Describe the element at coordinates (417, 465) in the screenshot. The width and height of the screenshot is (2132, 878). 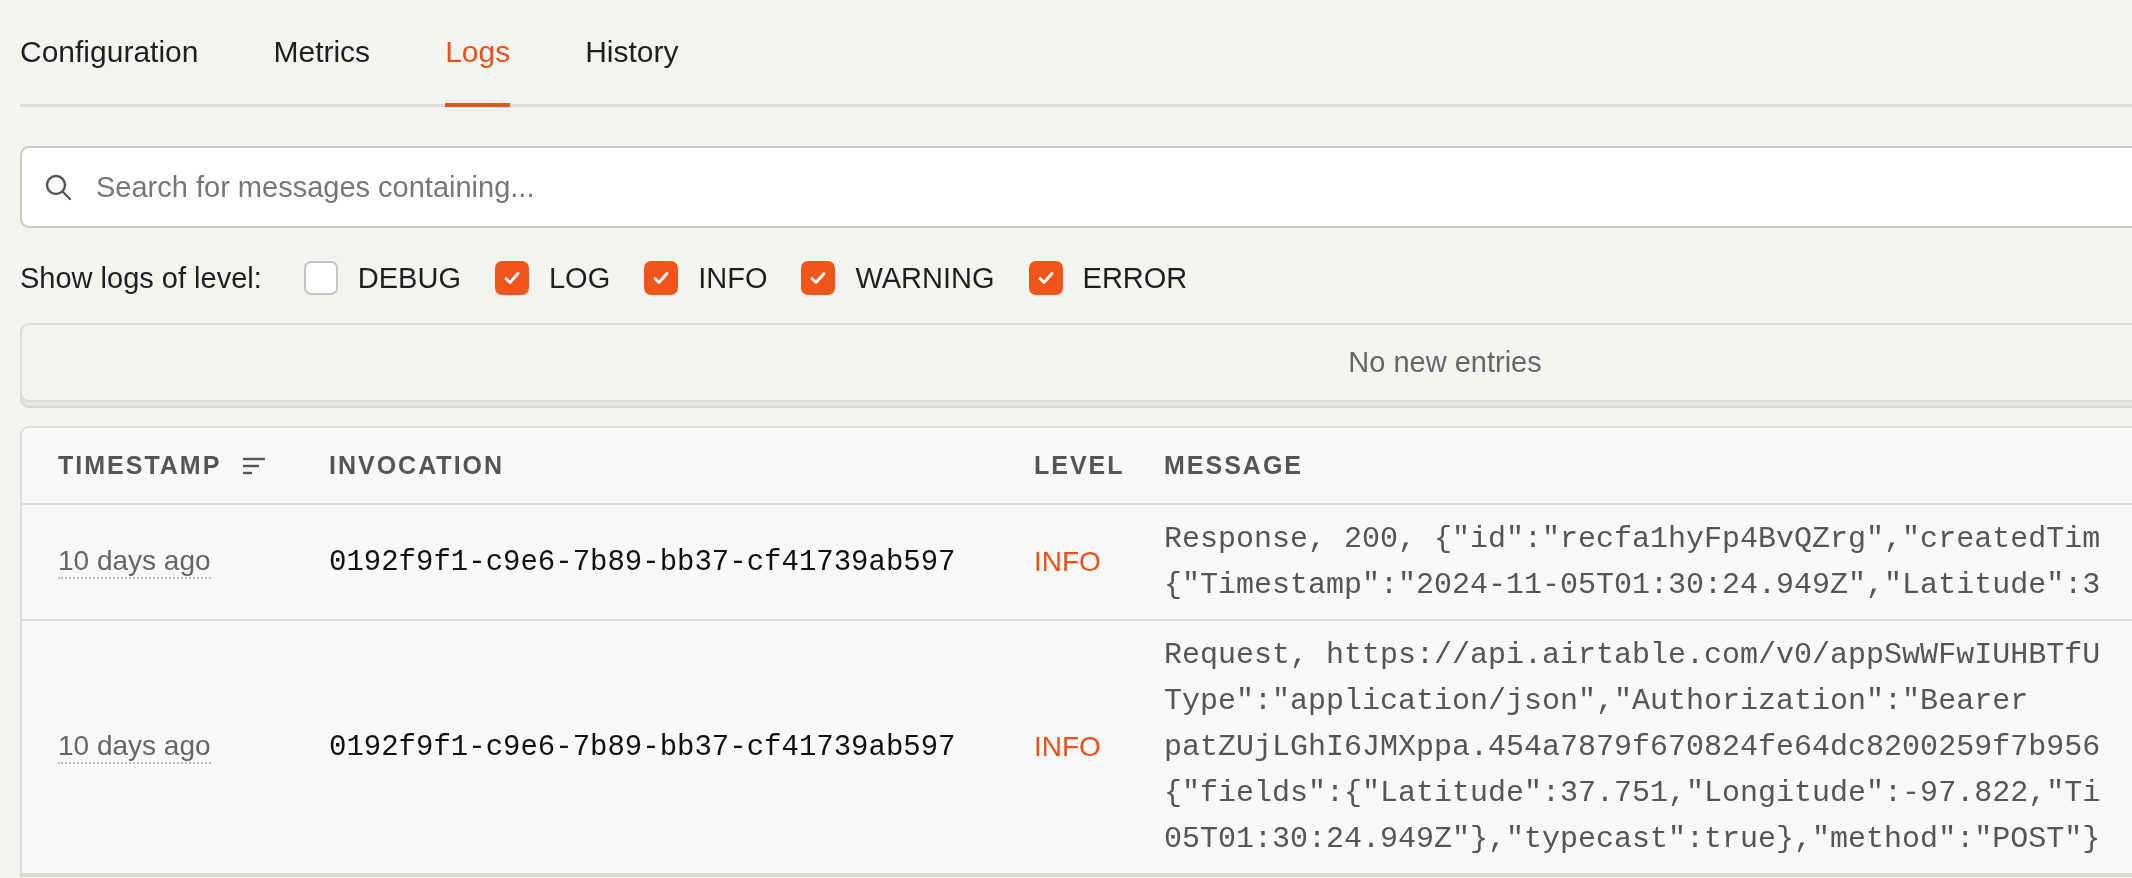
I see `column-header: INVOCATION` at that location.